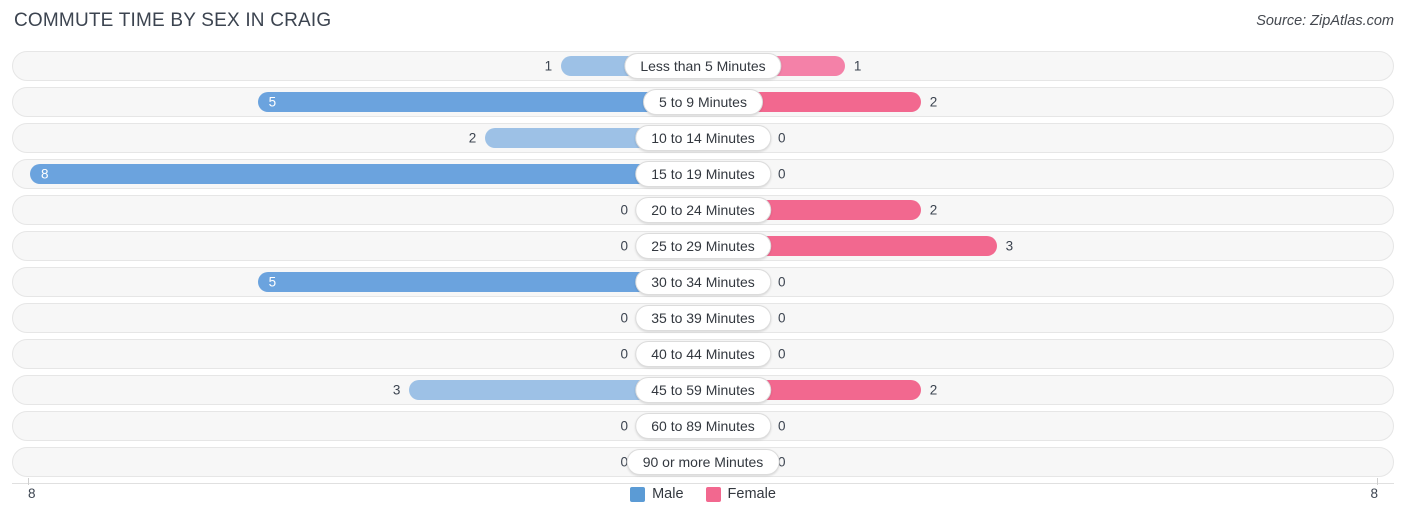  What do you see at coordinates (396, 390) in the screenshot?
I see `male-value-label: 3` at bounding box center [396, 390].